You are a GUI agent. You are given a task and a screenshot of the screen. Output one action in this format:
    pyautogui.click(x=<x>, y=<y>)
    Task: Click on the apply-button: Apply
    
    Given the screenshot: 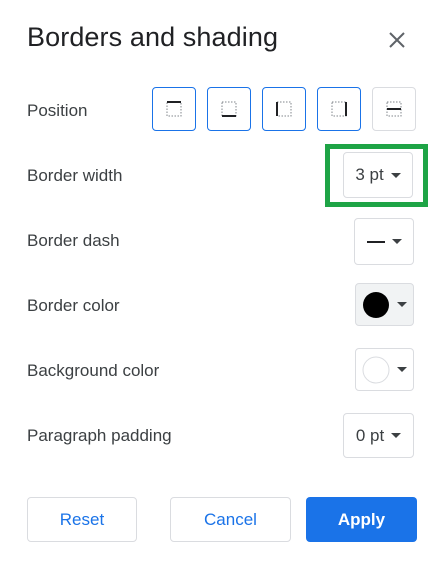 What is the action you would take?
    pyautogui.click(x=361, y=519)
    